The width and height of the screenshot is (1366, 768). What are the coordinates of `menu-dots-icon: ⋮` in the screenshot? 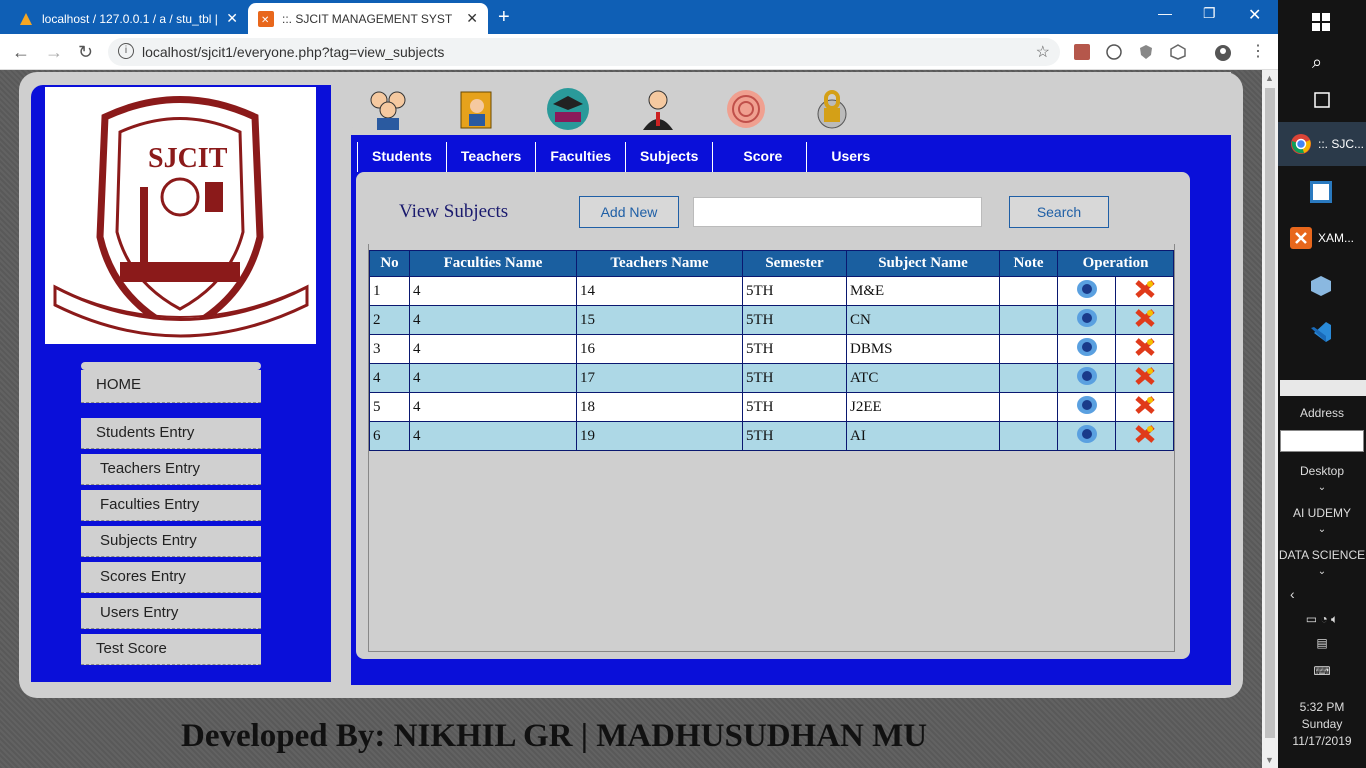 It's located at (1258, 50).